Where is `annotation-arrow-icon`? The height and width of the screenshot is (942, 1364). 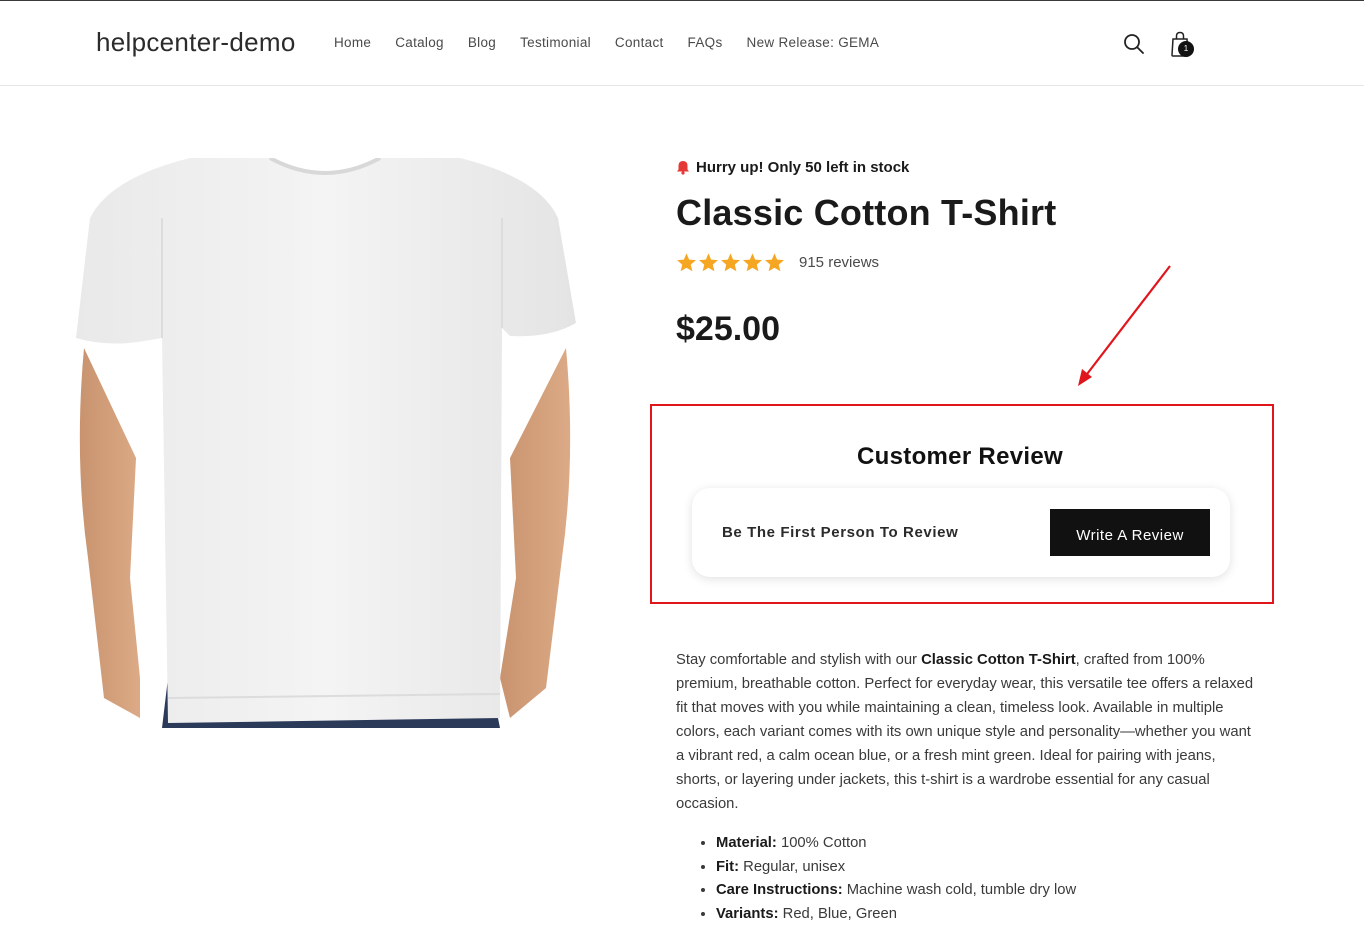
annotation-arrow-icon is located at coordinates (1124, 325).